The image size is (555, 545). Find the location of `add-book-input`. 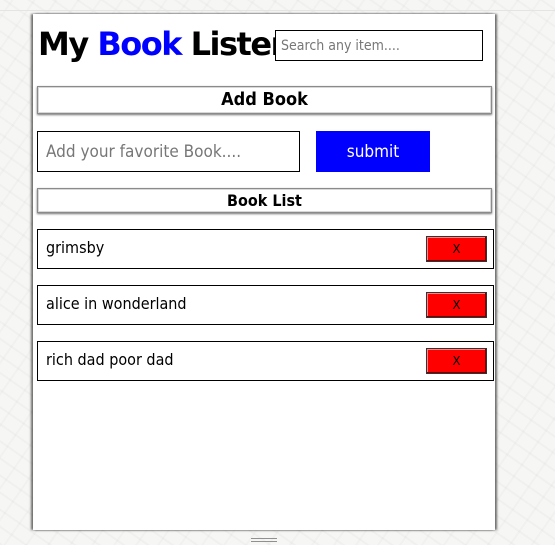

add-book-input is located at coordinates (168, 151).